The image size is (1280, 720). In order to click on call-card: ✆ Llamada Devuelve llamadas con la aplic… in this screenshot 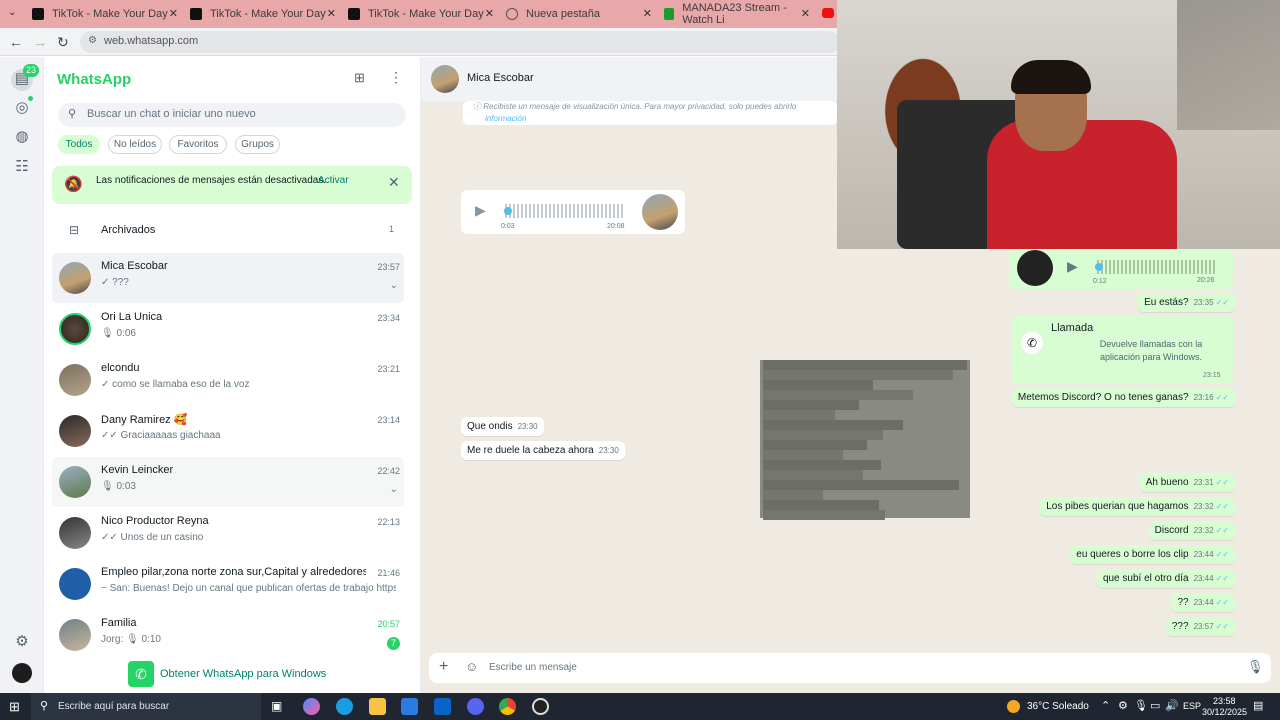, I will do `click(1122, 350)`.